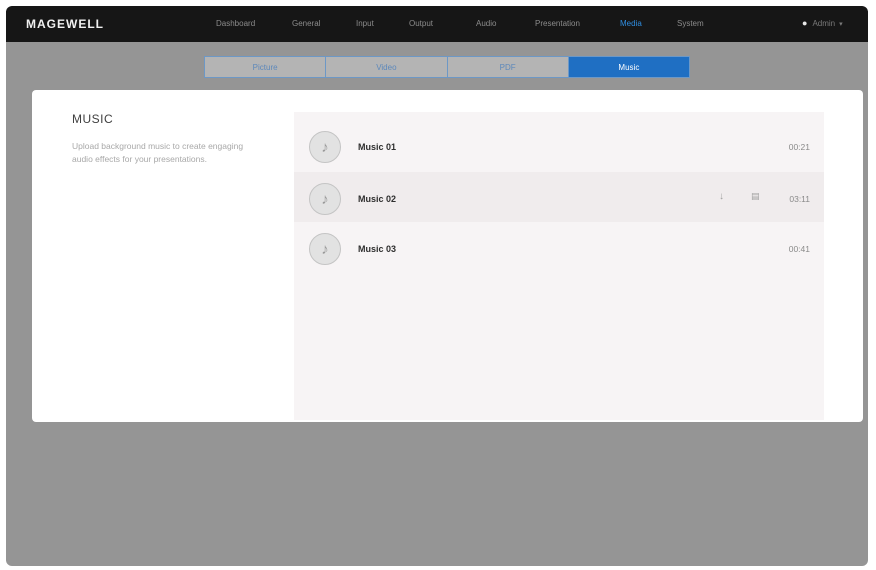  What do you see at coordinates (377, 147) in the screenshot?
I see `music-name: Music 01` at bounding box center [377, 147].